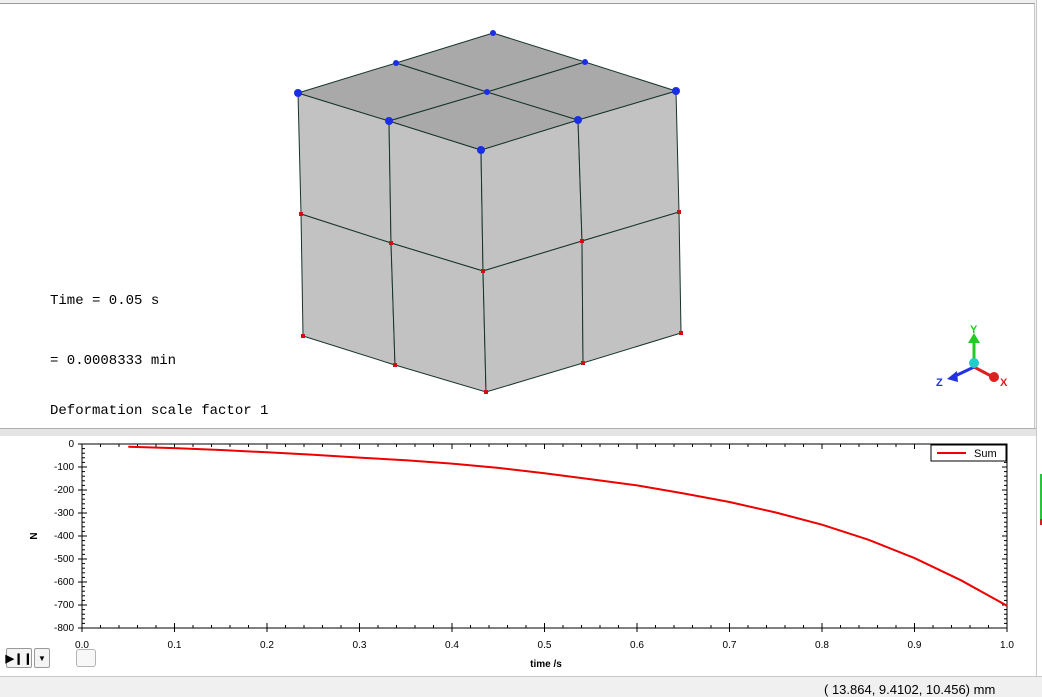  I want to click on x-tick-label: 0.7, so click(730, 645).